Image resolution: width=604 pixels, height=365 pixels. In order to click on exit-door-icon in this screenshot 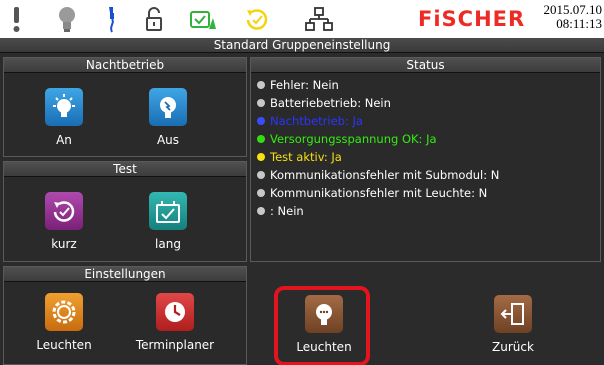, I will do `click(513, 314)`.